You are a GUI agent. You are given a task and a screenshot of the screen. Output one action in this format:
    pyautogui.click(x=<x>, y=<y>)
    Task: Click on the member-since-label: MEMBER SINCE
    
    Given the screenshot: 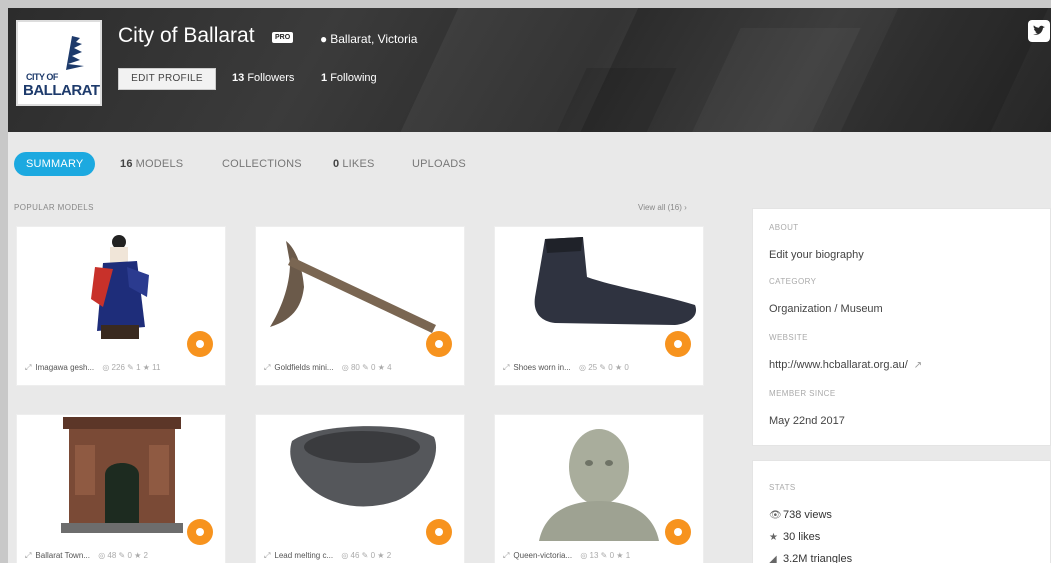 What is the action you would take?
    pyautogui.click(x=802, y=393)
    